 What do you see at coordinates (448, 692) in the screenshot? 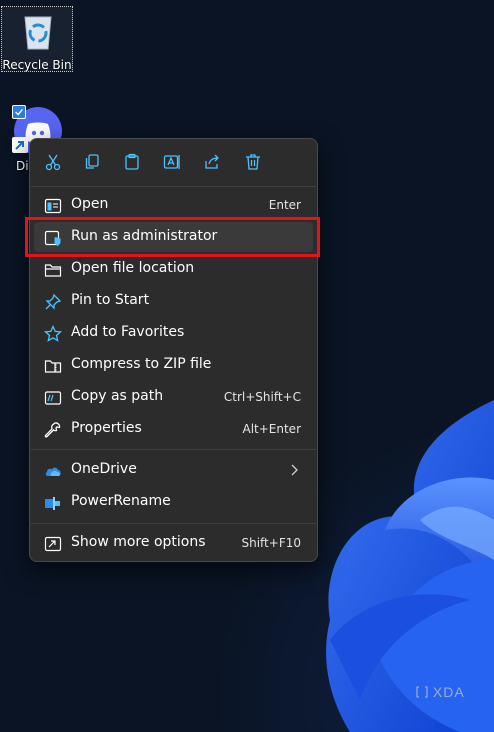
I see `watermark-text: XDA` at bounding box center [448, 692].